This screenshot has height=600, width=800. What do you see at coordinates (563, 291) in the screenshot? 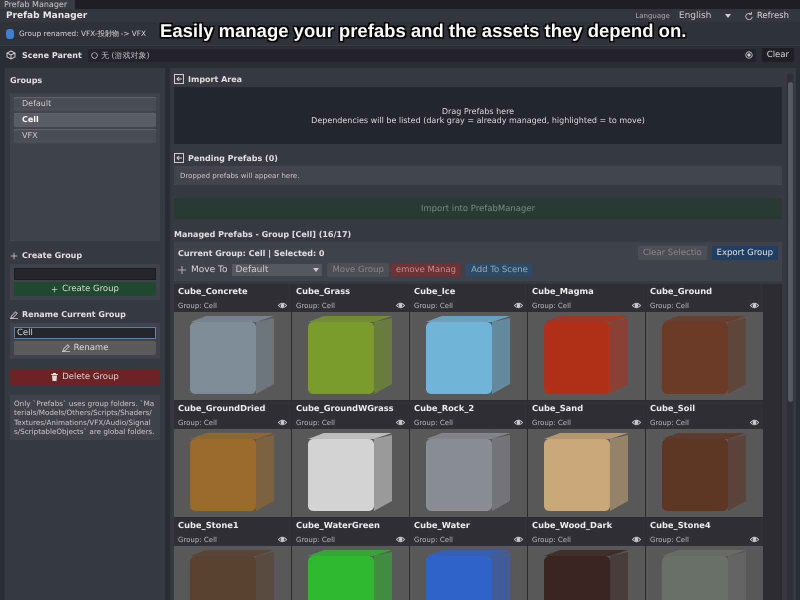
I see `prefab-name: Cube_Magma` at bounding box center [563, 291].